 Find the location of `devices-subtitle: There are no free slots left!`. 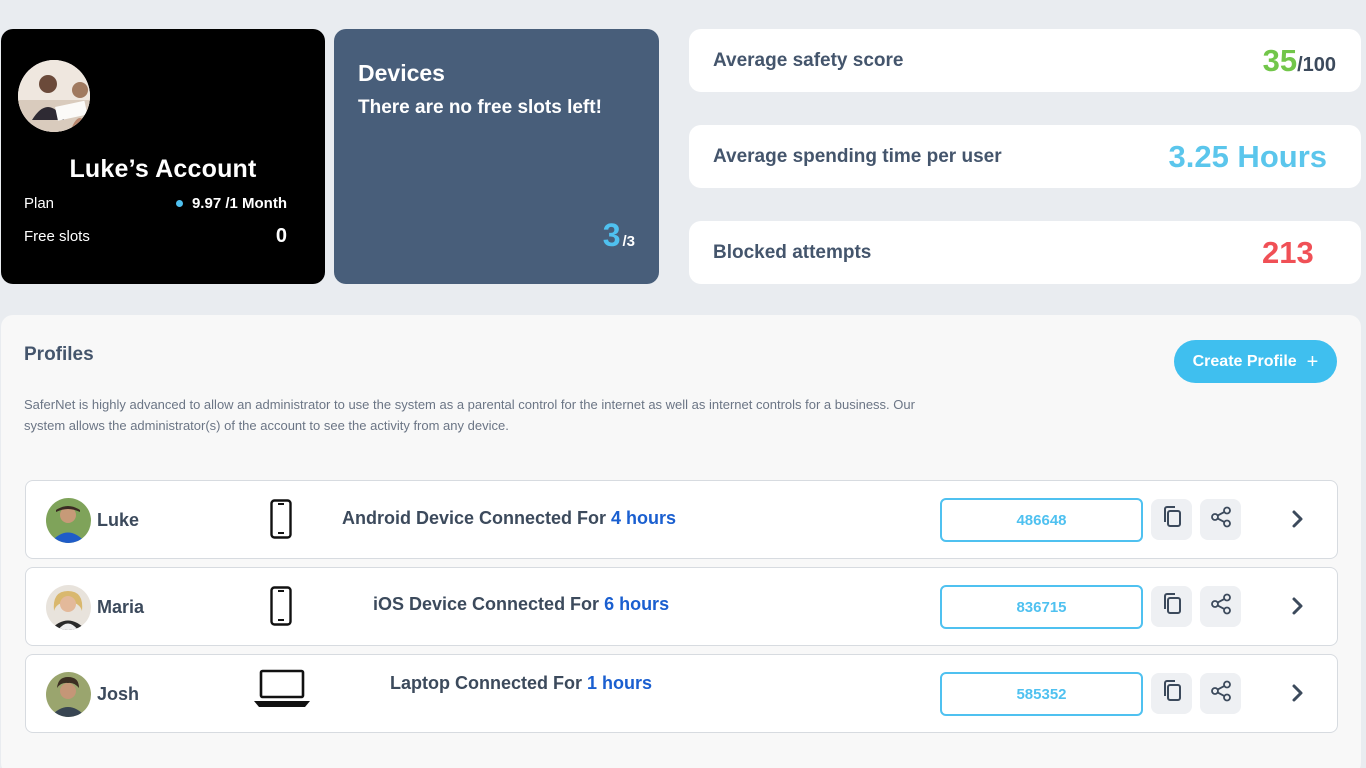

devices-subtitle: There are no free slots left! is located at coordinates (480, 107).